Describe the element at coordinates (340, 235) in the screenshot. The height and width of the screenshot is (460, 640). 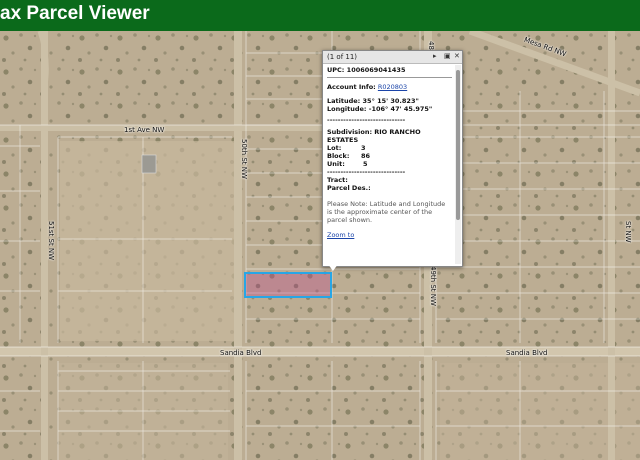
I see `zoom-to-link: Zoom to` at that location.